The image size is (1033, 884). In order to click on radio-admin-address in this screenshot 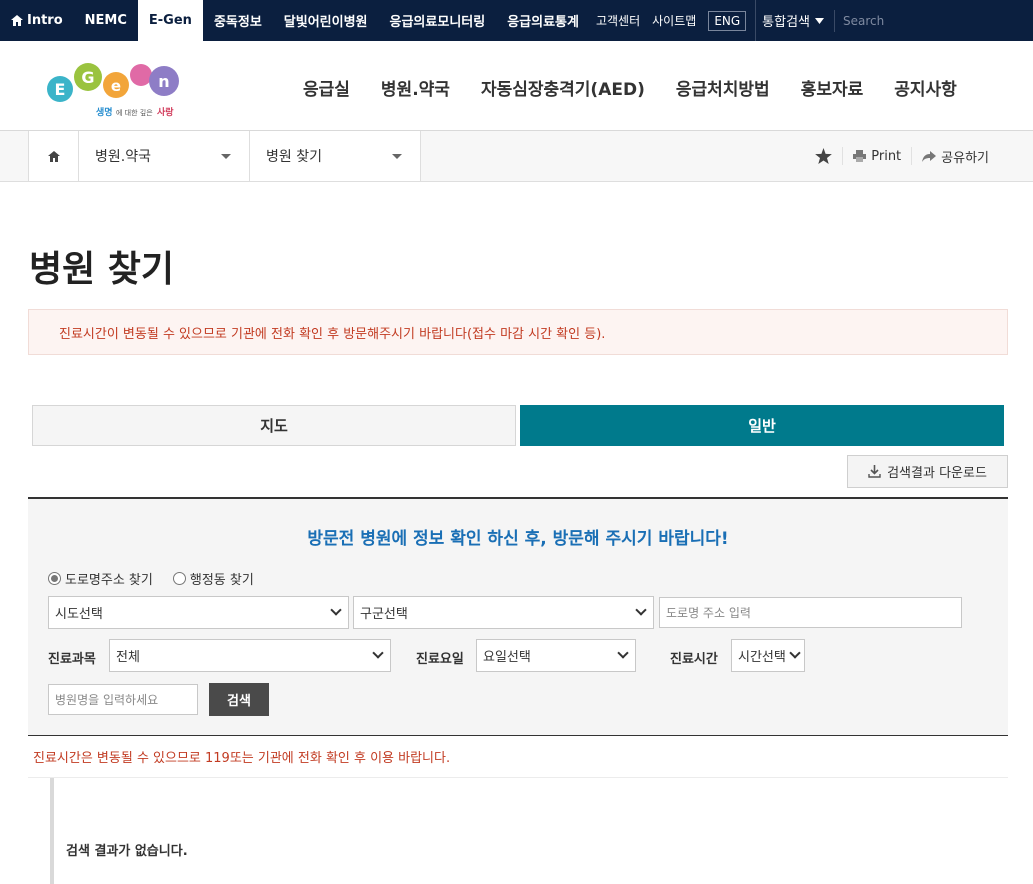, I will do `click(179, 578)`.